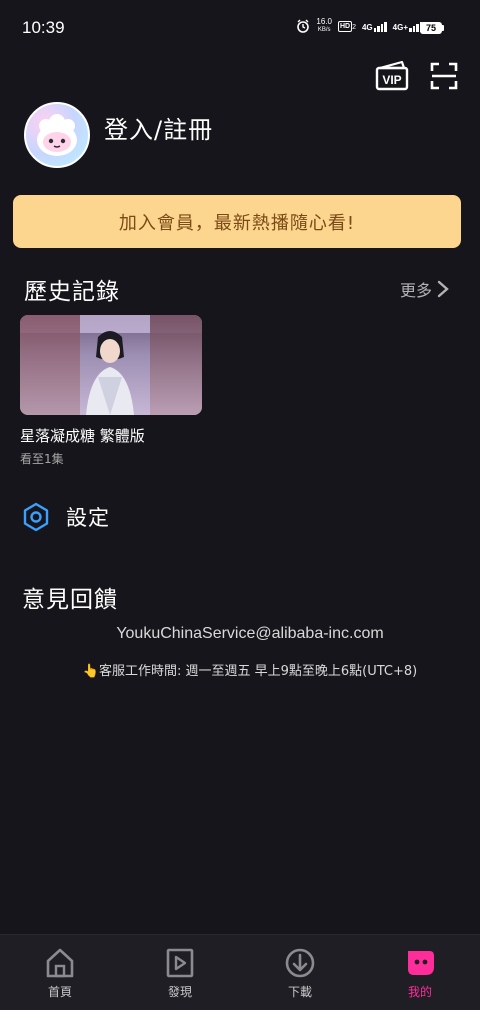 This screenshot has width=480, height=1010. I want to click on profile-icon, so click(421, 963).